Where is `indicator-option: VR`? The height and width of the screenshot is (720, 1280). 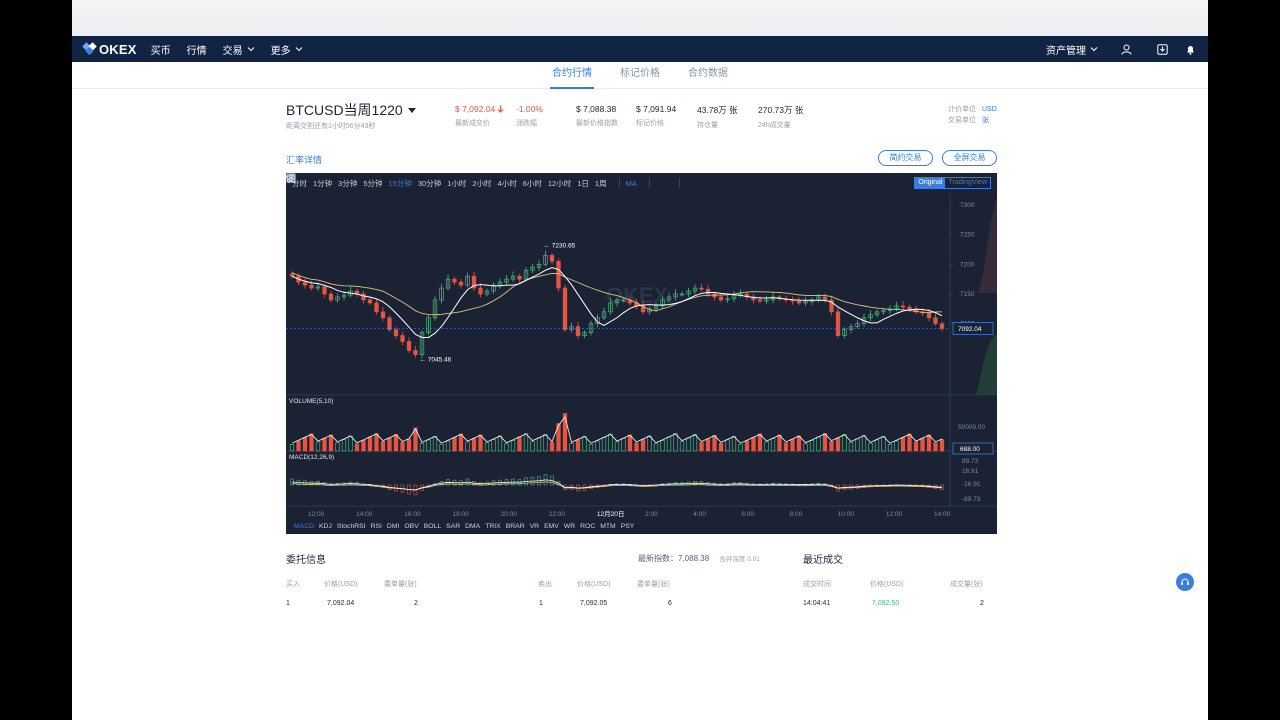
indicator-option: VR is located at coordinates (534, 526).